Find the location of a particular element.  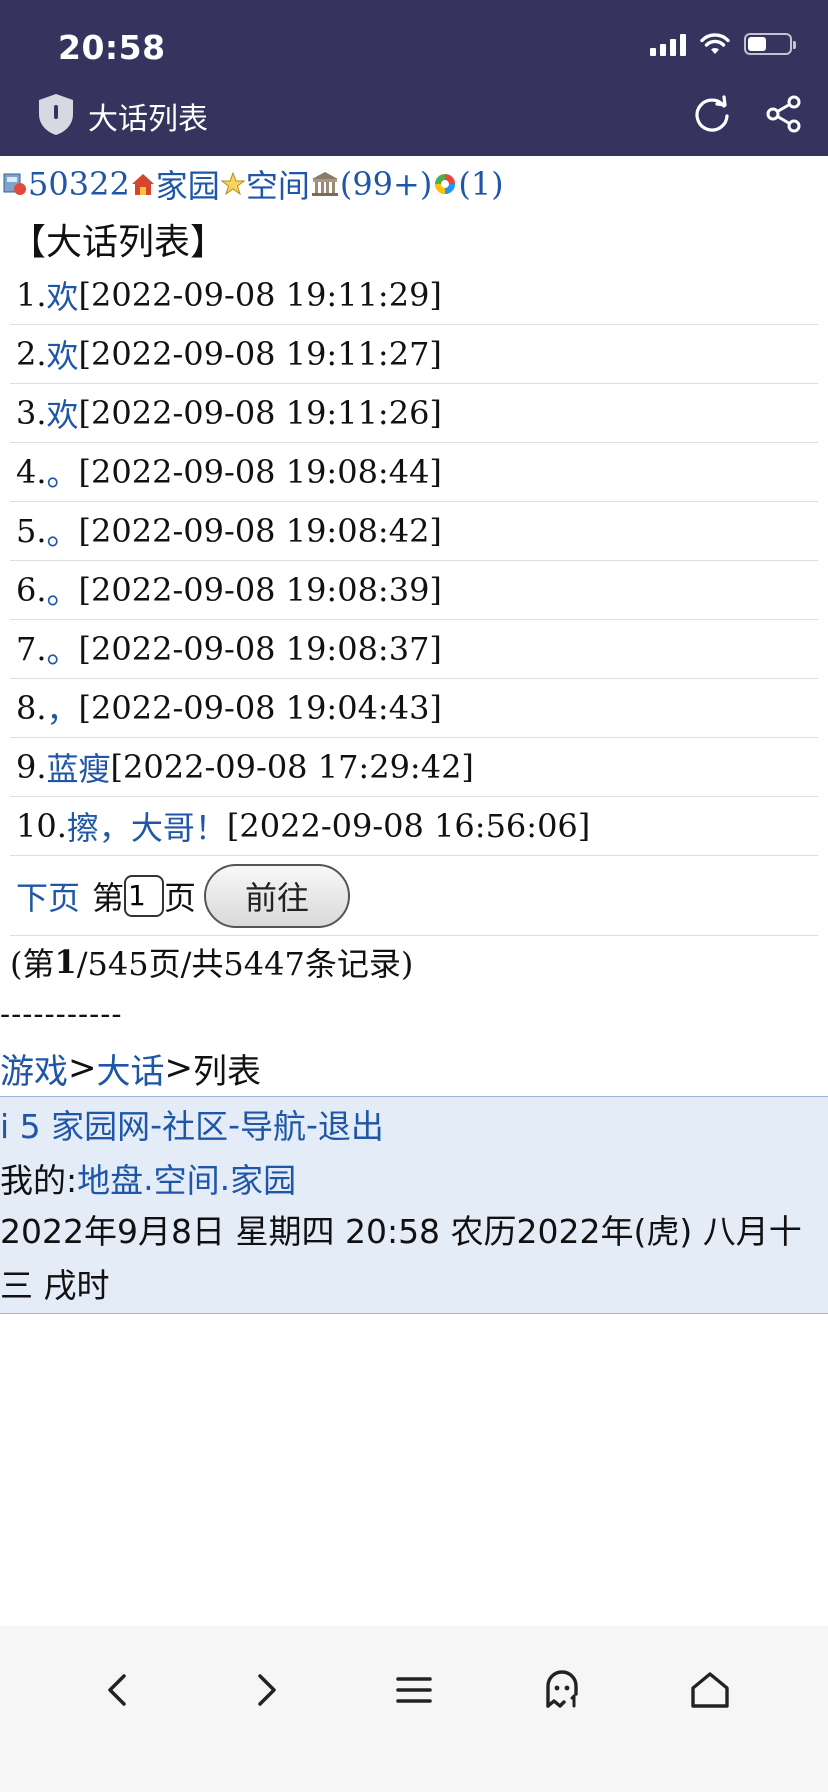

menu-icon is located at coordinates (414, 1690).